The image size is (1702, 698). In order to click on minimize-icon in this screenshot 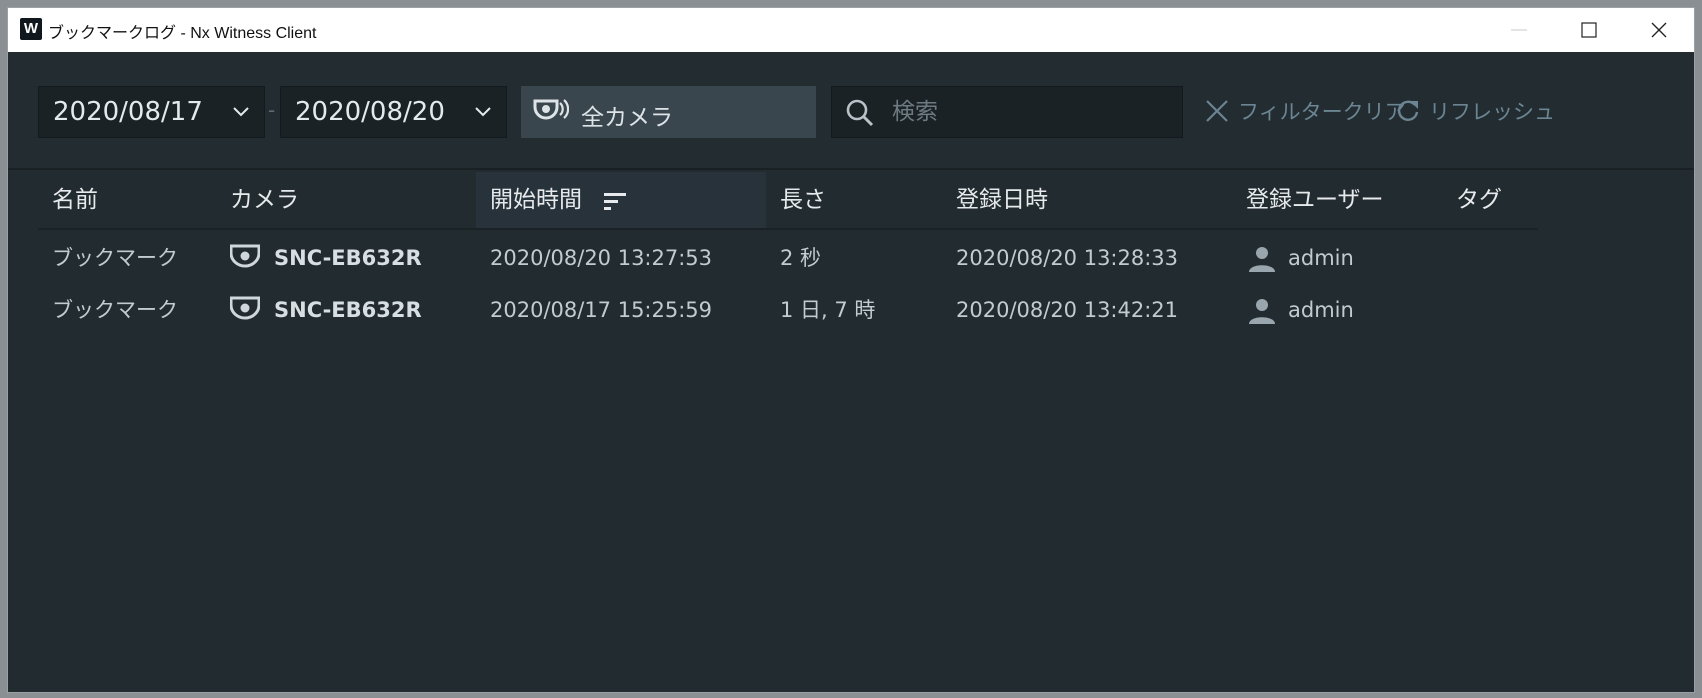, I will do `click(1519, 30)`.